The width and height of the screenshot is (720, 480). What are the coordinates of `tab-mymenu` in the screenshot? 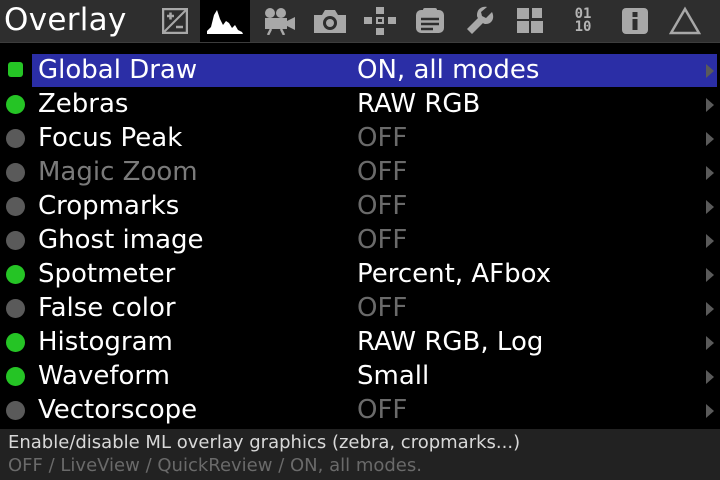 It's located at (685, 21).